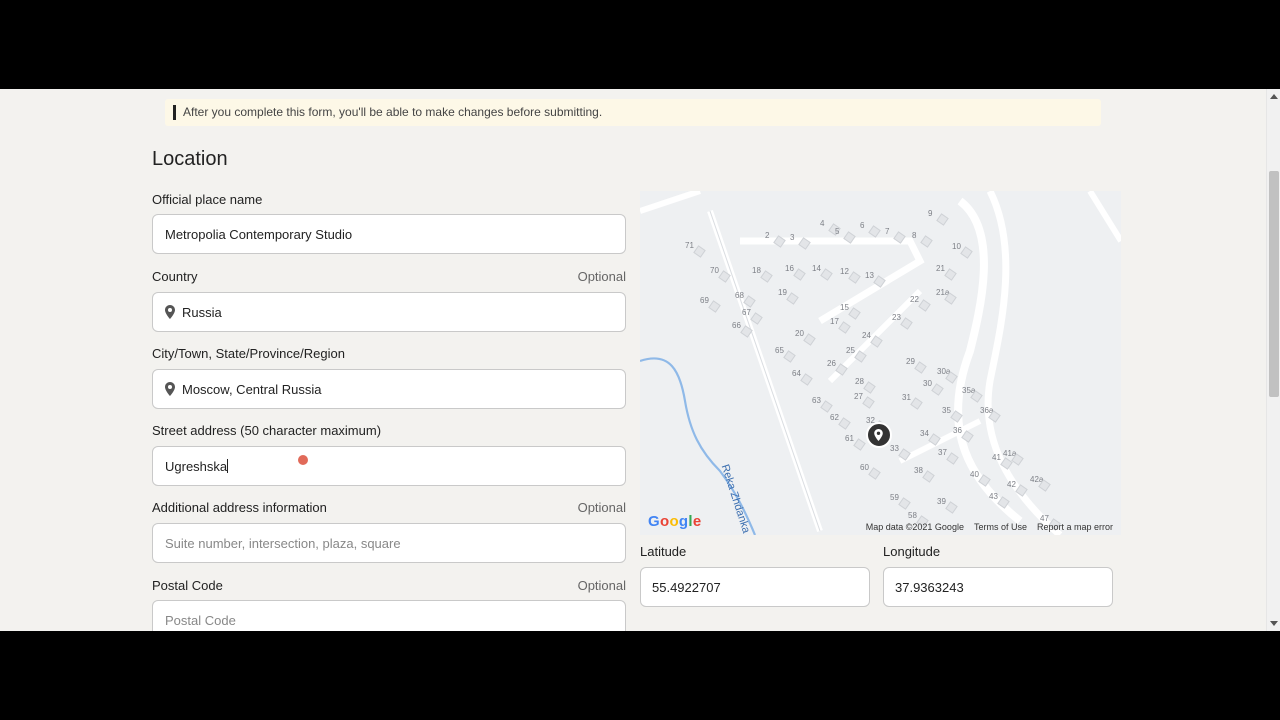 The width and height of the screenshot is (1280, 720). Describe the element at coordinates (175, 276) in the screenshot. I see `country-label: Country` at that location.